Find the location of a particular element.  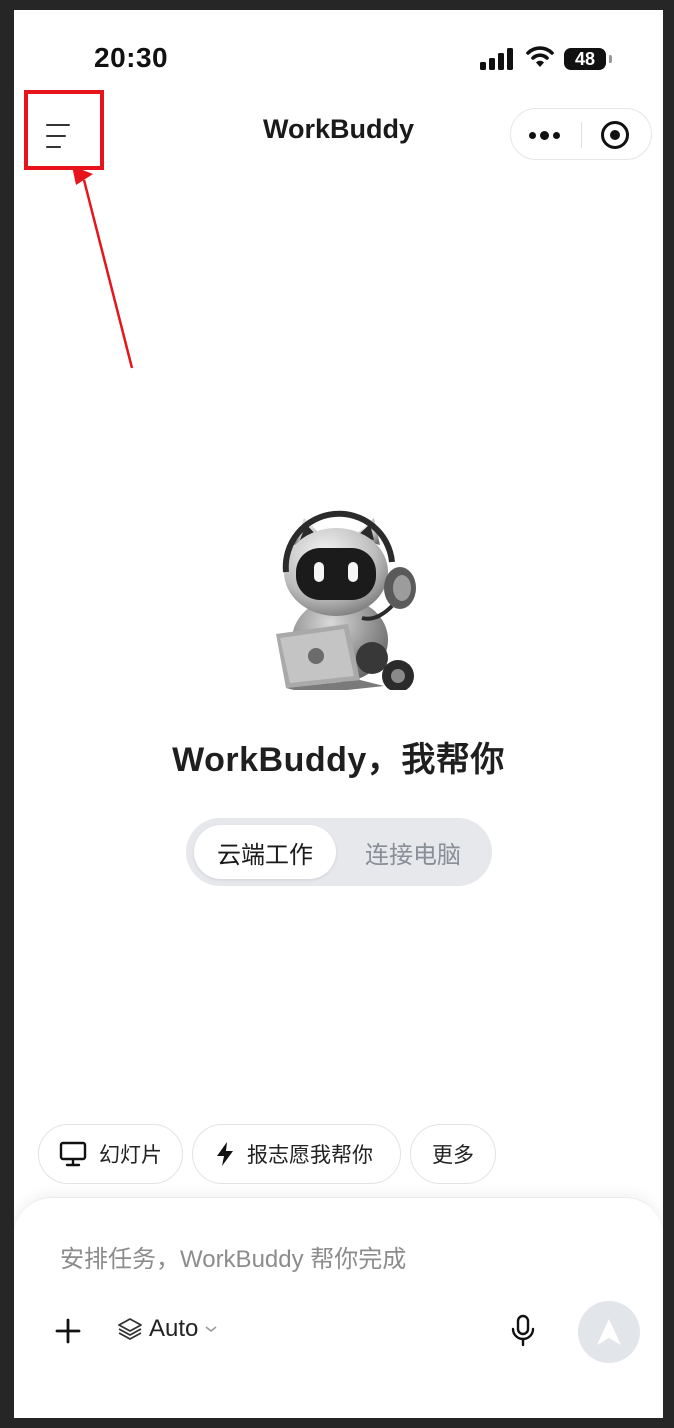

tab-cloud-work: 云端工作 is located at coordinates (265, 852).